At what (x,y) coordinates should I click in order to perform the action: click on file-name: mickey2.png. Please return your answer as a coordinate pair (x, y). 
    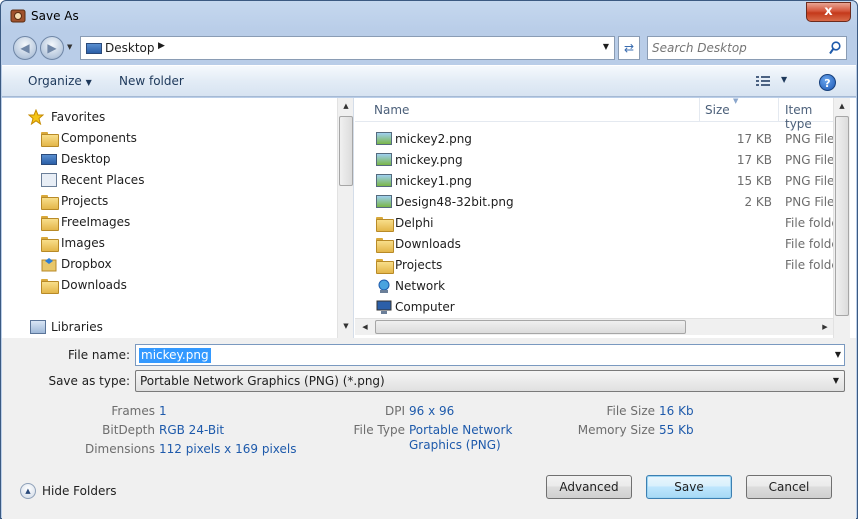
    Looking at the image, I should click on (433, 139).